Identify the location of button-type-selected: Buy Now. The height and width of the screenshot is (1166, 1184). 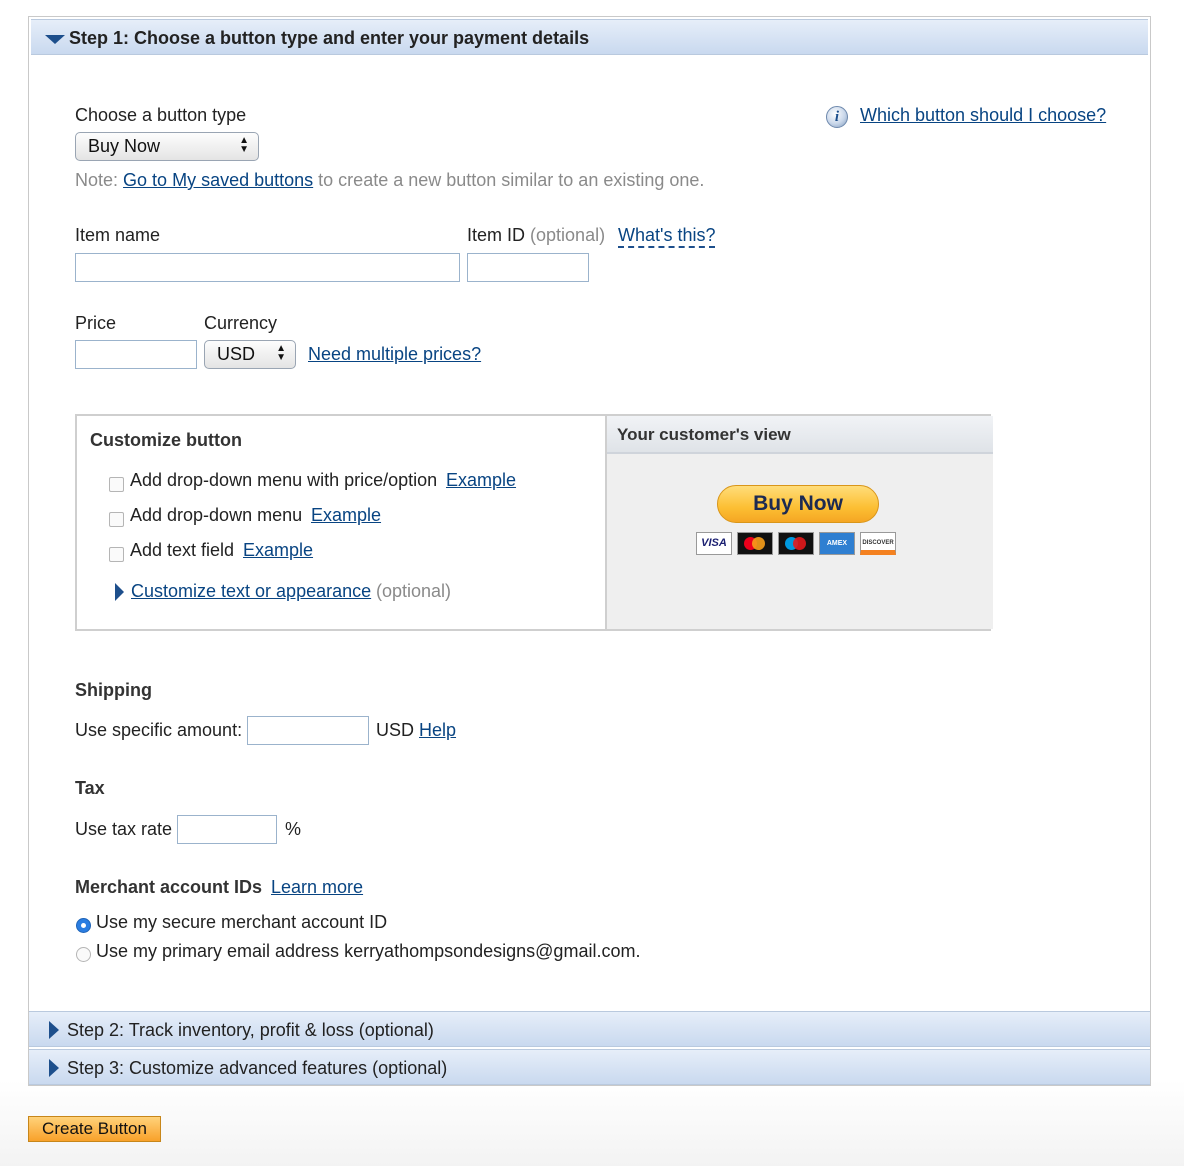
(124, 146).